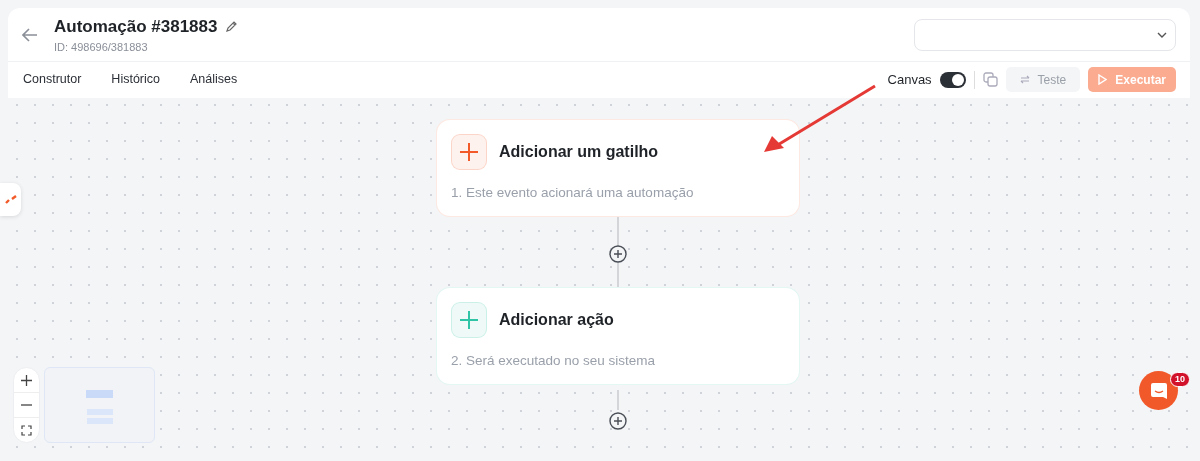 The image size is (1200, 461). I want to click on step-card: Adicionar um gatilho 1. Este evento acionará uma automação, so click(618, 168).